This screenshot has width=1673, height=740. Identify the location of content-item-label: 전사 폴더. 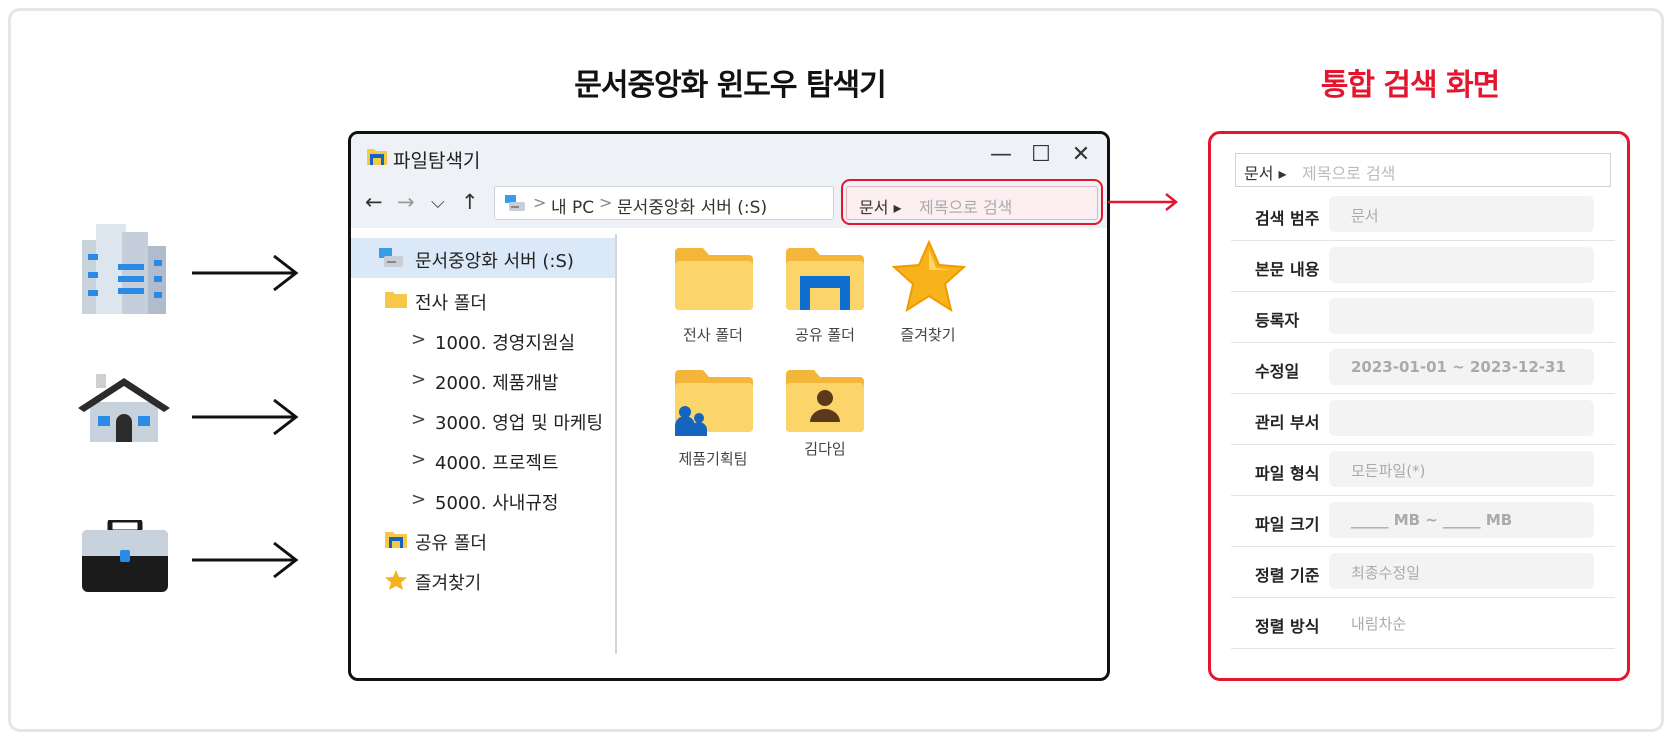
(713, 335).